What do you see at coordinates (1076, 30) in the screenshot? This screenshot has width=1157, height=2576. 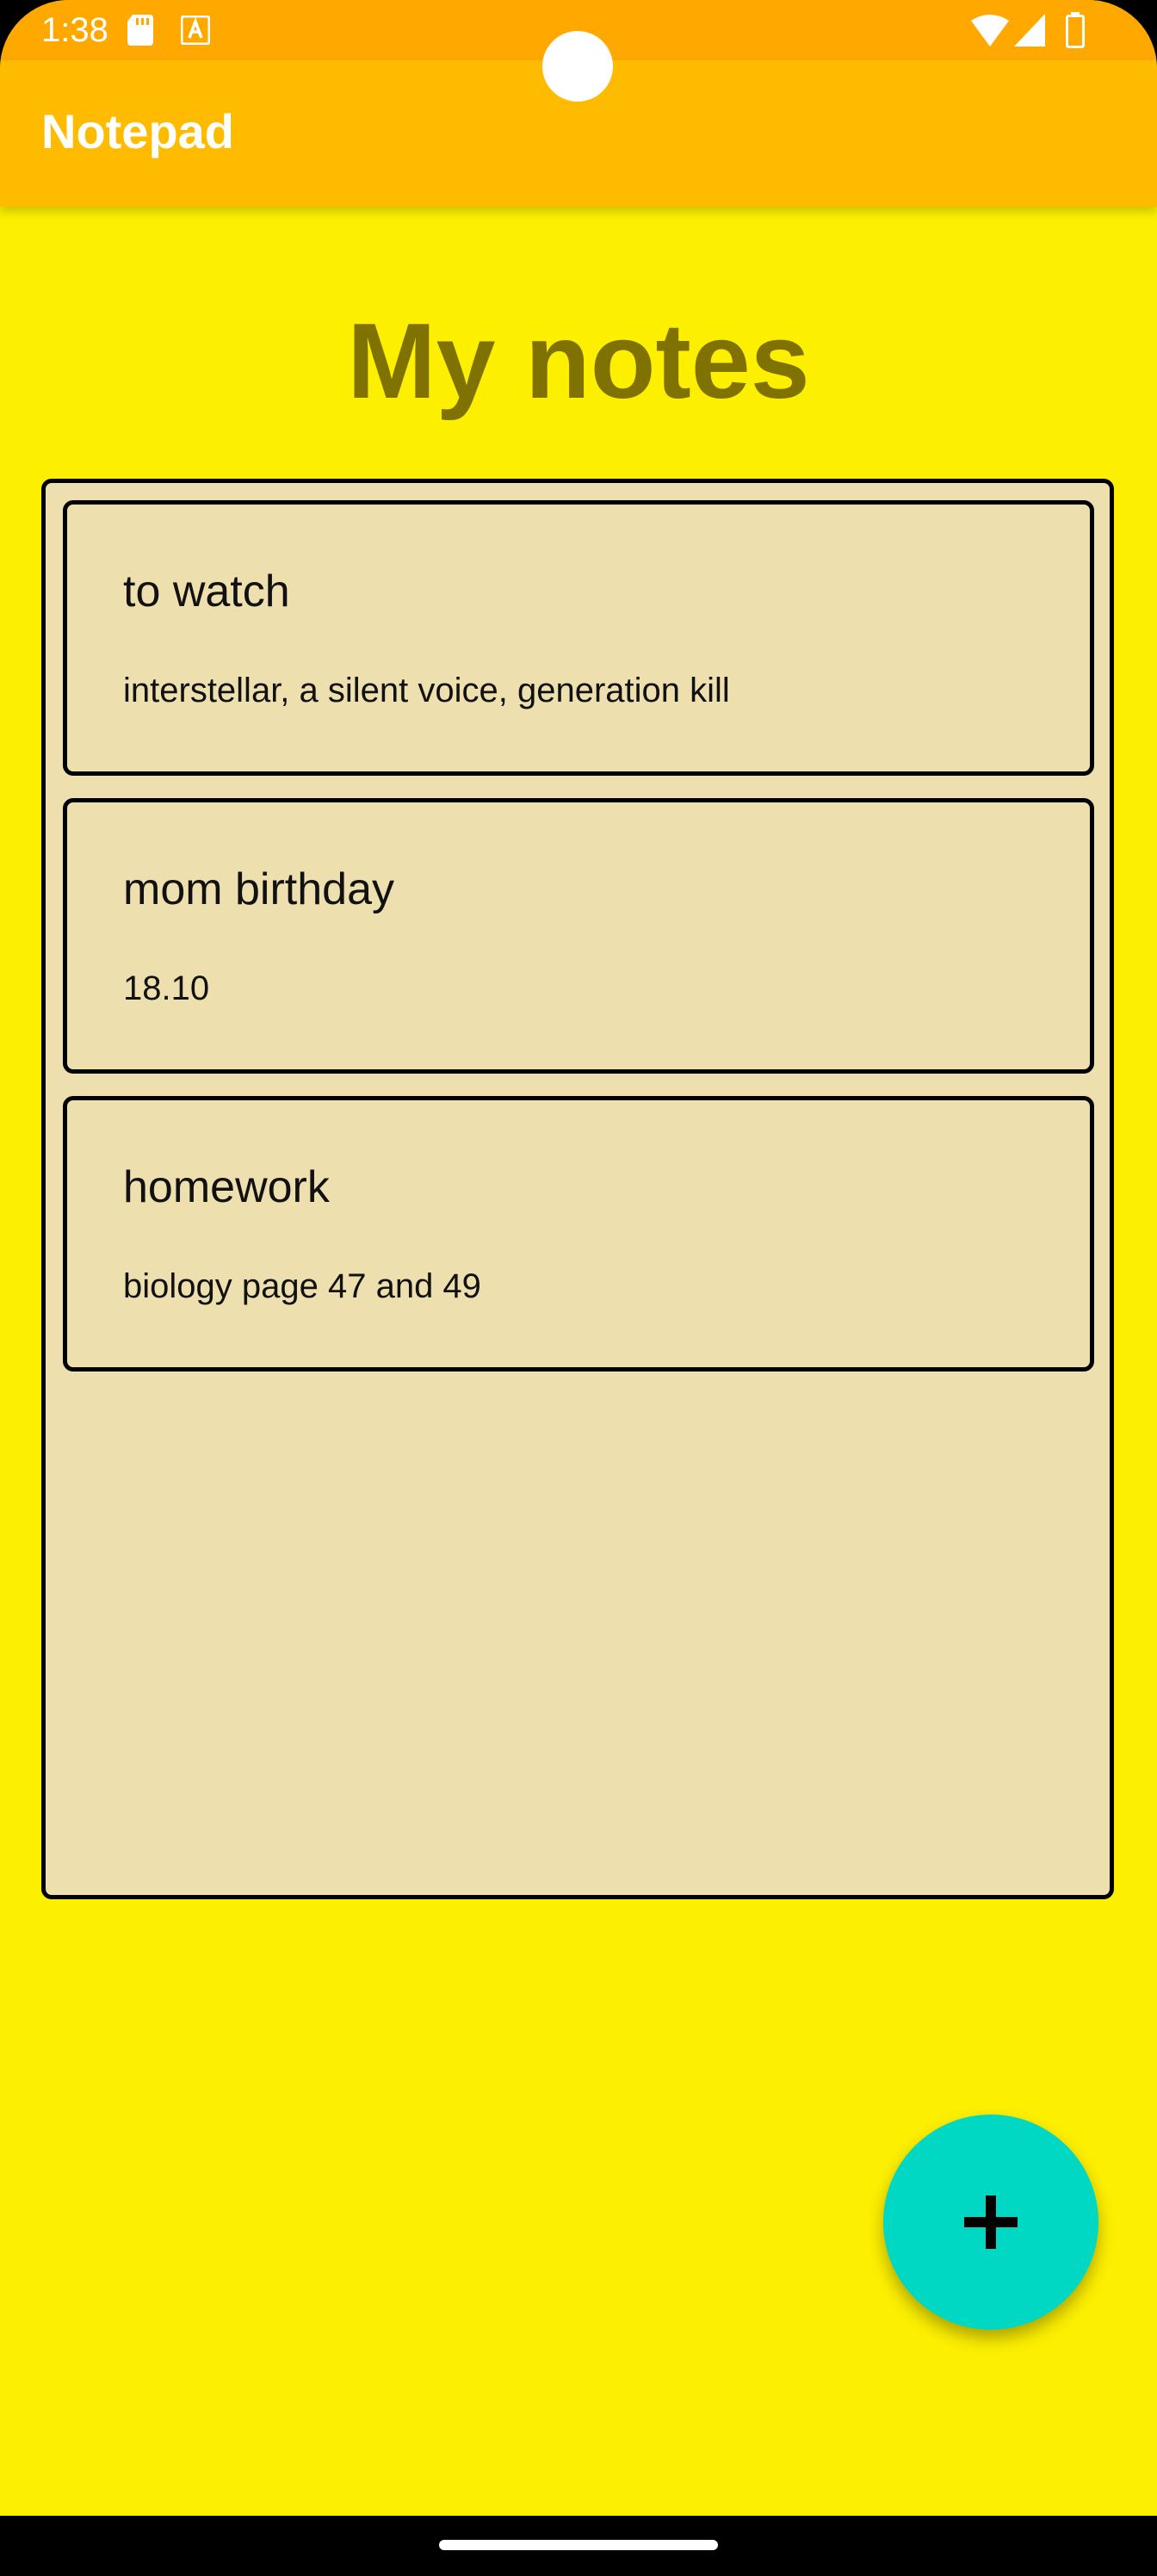 I see `battery-icon` at bounding box center [1076, 30].